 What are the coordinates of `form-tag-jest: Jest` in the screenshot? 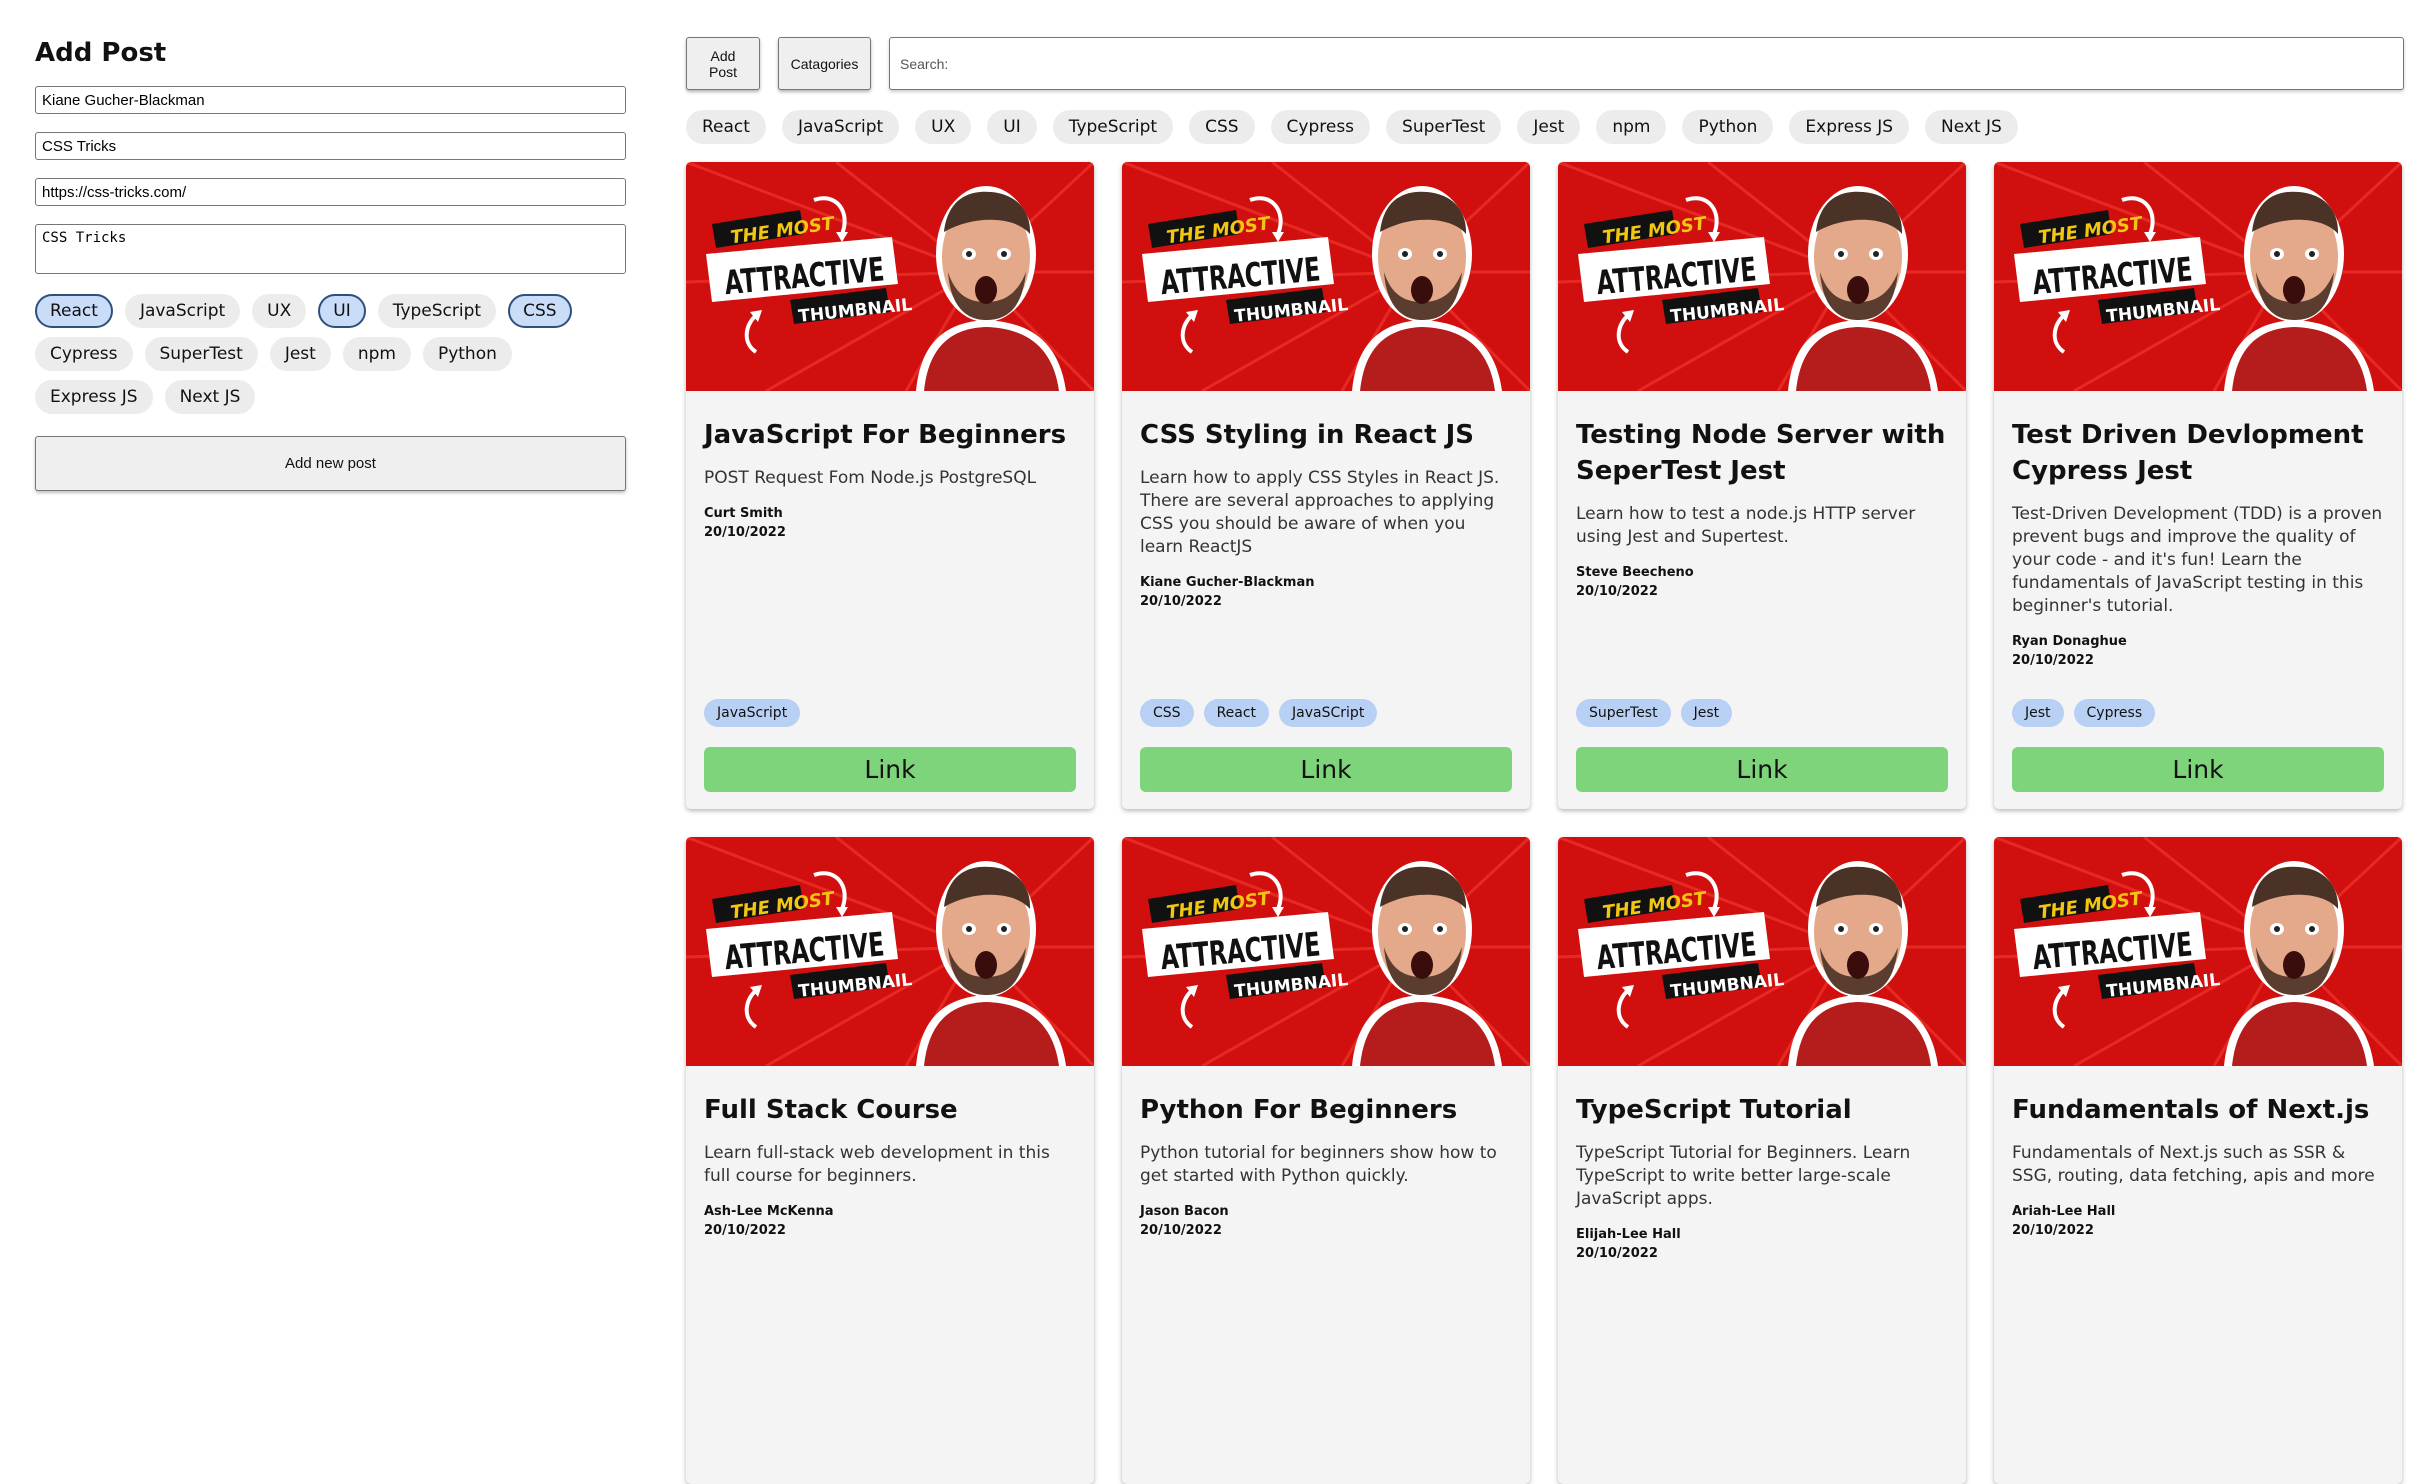 It's located at (300, 354).